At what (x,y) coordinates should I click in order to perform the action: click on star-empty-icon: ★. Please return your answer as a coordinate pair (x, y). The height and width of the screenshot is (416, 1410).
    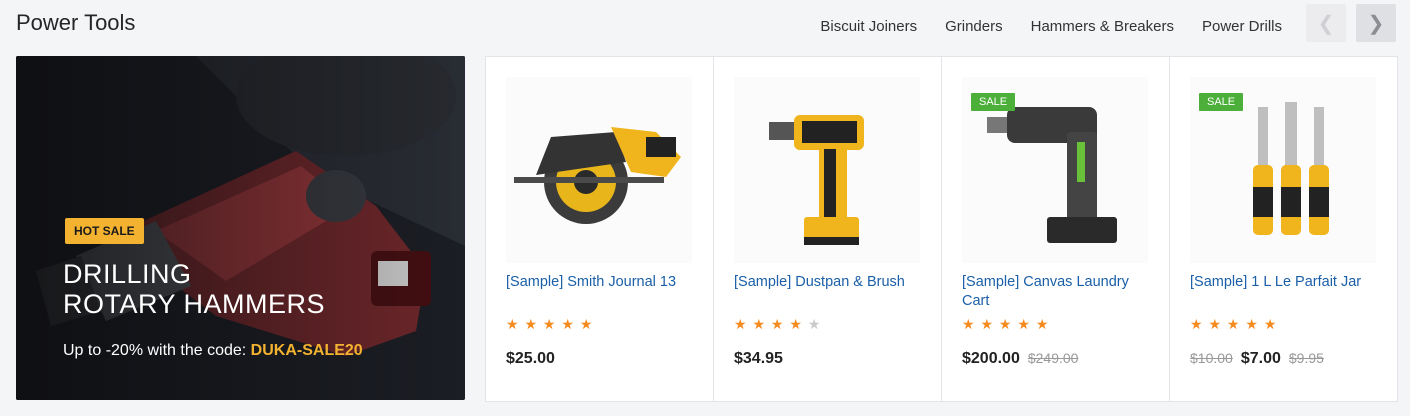
    Looking at the image, I should click on (814, 324).